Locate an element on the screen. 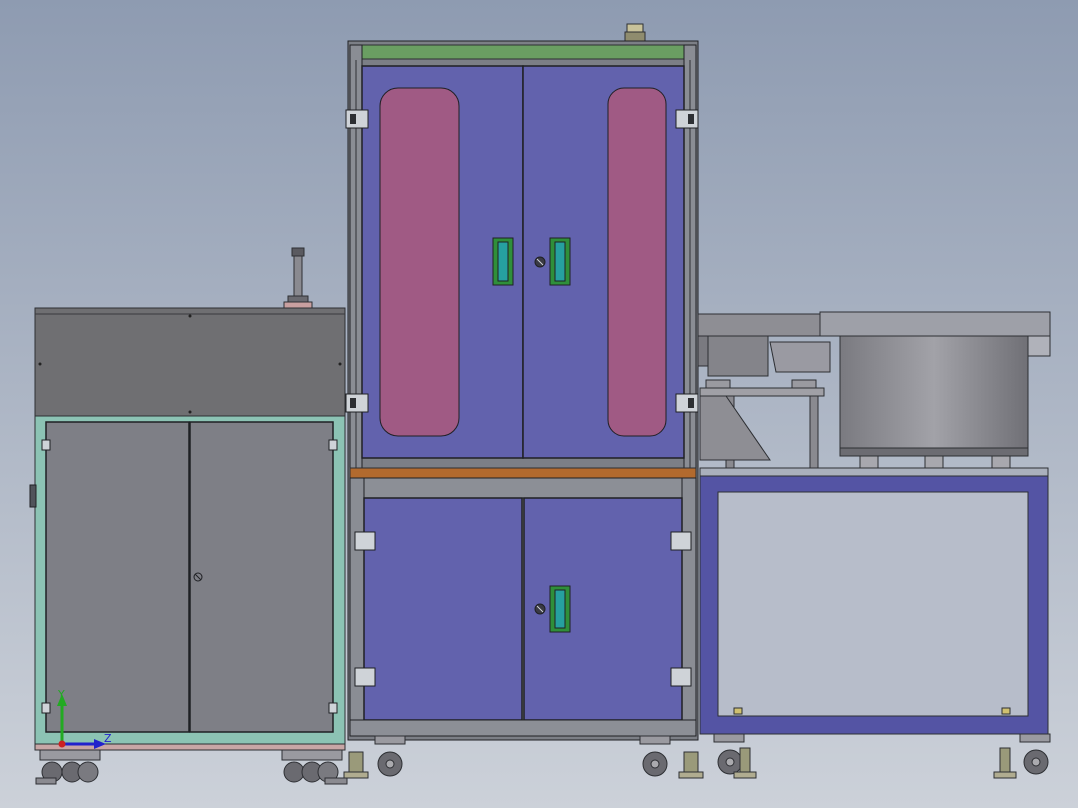 This screenshot has height=808, width=1078. center-shelf-plate is located at coordinates (523, 473).